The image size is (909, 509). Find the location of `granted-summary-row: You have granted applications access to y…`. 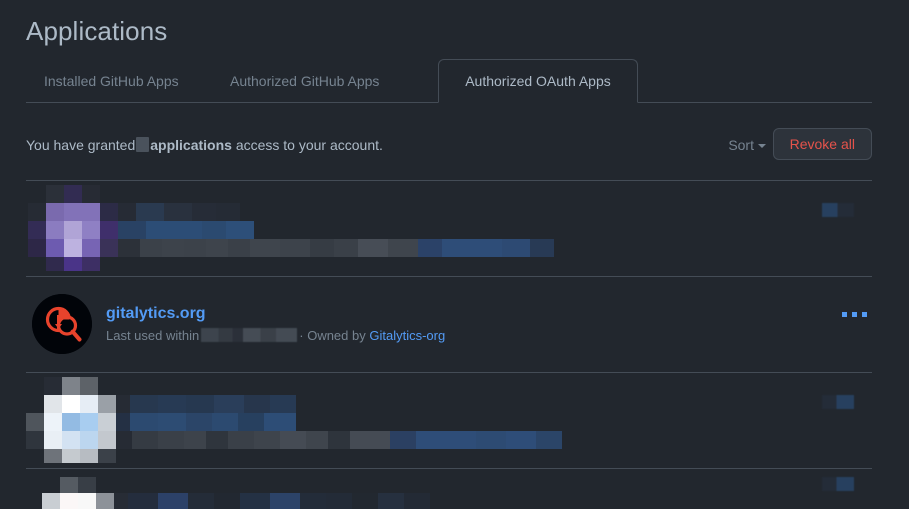

granted-summary-row: You have granted applications access to y… is located at coordinates (449, 145).